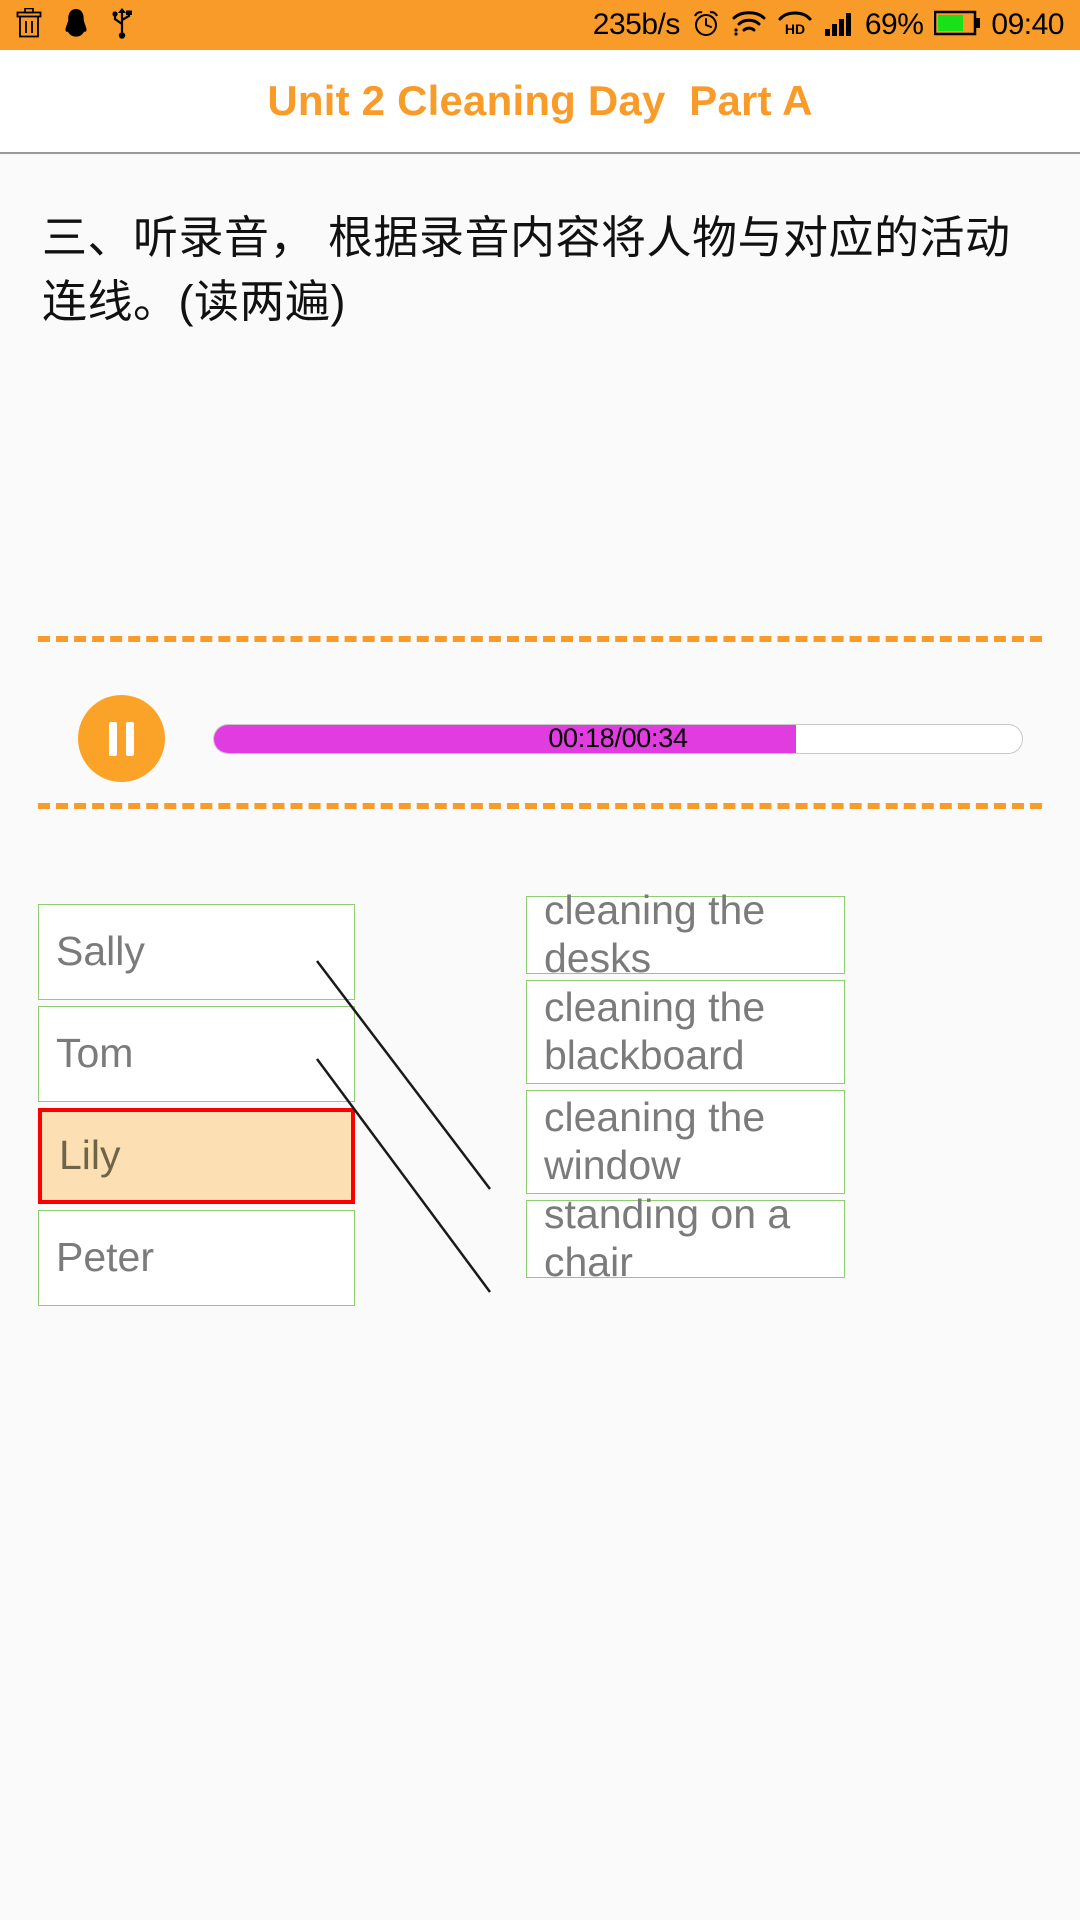  What do you see at coordinates (196, 1156) in the screenshot?
I see `person-box-lily: Lily` at bounding box center [196, 1156].